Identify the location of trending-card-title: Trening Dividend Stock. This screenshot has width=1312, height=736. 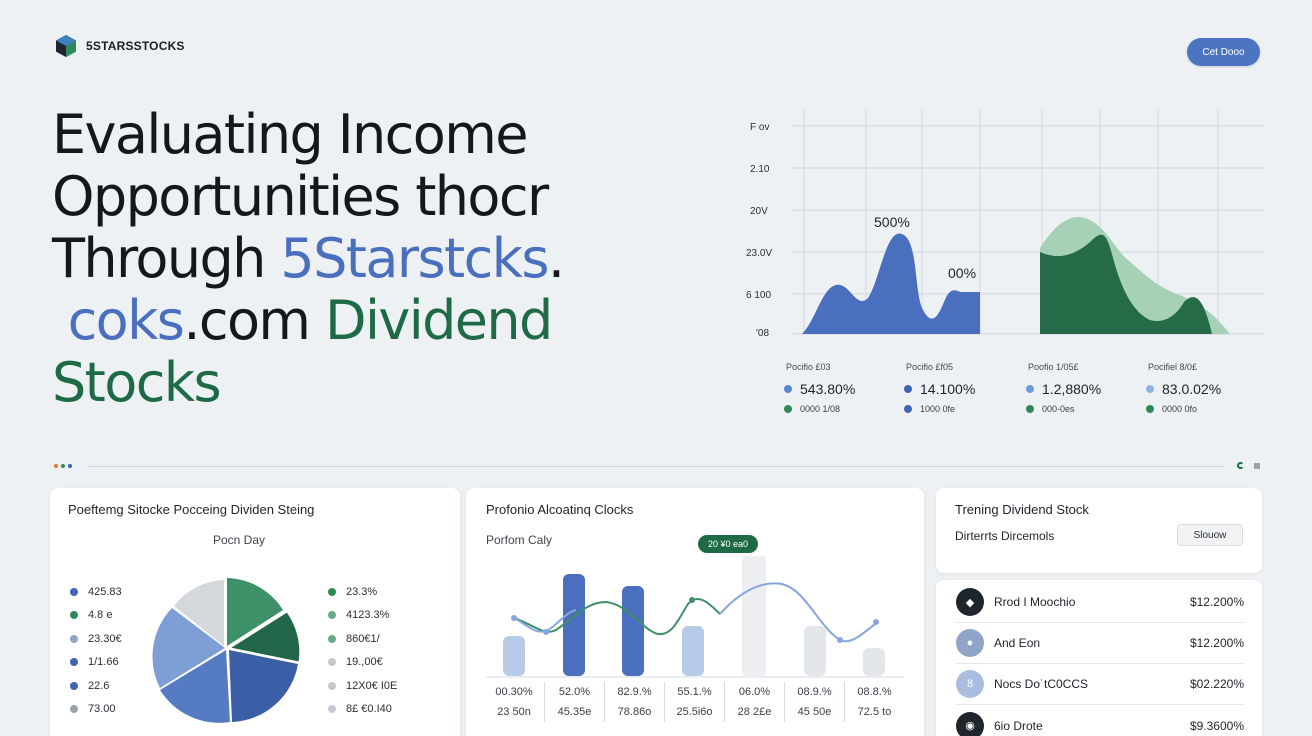
(1022, 509).